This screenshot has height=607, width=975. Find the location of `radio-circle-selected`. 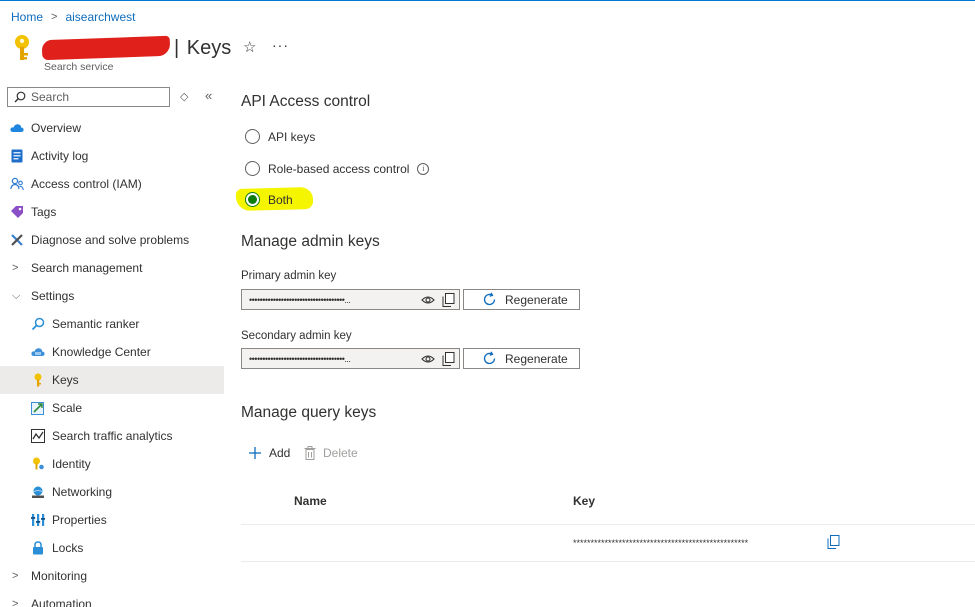

radio-circle-selected is located at coordinates (252, 199).